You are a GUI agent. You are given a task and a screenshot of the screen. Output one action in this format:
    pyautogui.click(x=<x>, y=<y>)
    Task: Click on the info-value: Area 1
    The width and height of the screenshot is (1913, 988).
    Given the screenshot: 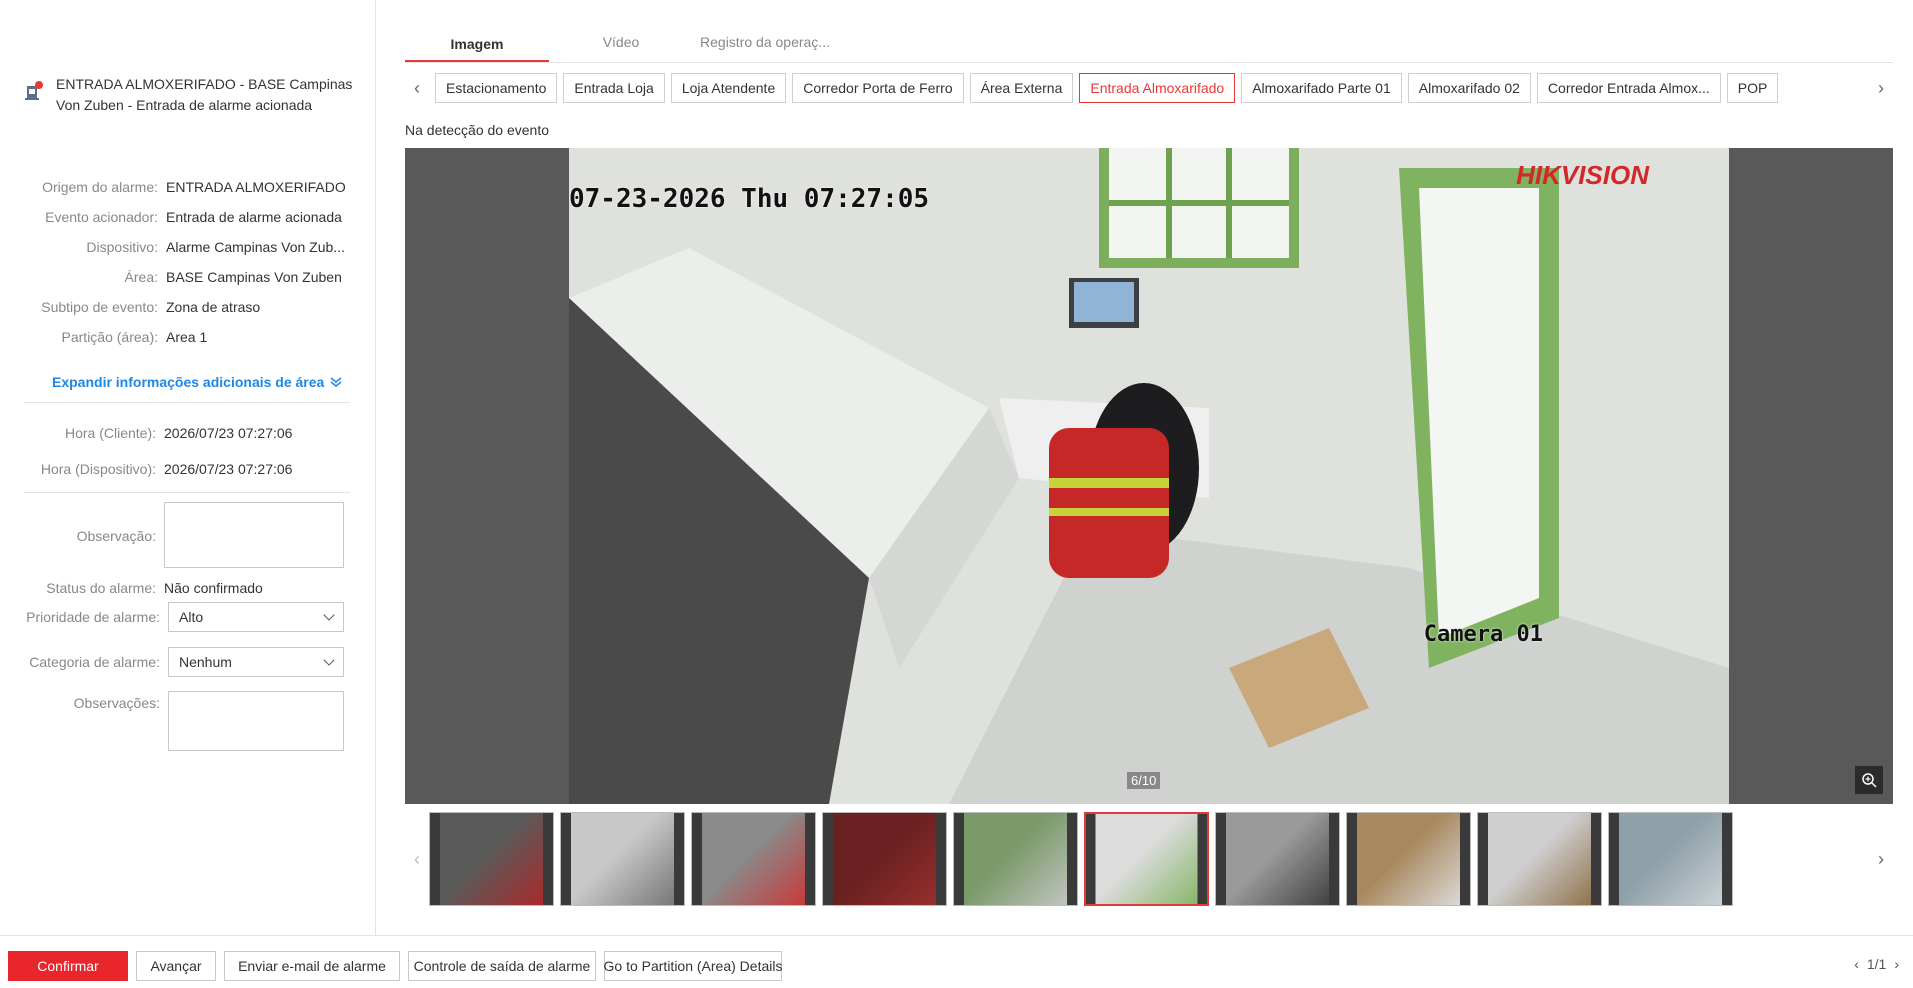 What is the action you would take?
    pyautogui.click(x=187, y=337)
    